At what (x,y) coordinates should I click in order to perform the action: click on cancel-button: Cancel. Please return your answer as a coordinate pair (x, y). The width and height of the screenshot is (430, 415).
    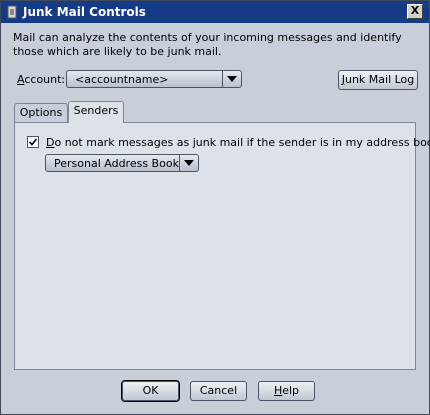
    Looking at the image, I should click on (218, 391).